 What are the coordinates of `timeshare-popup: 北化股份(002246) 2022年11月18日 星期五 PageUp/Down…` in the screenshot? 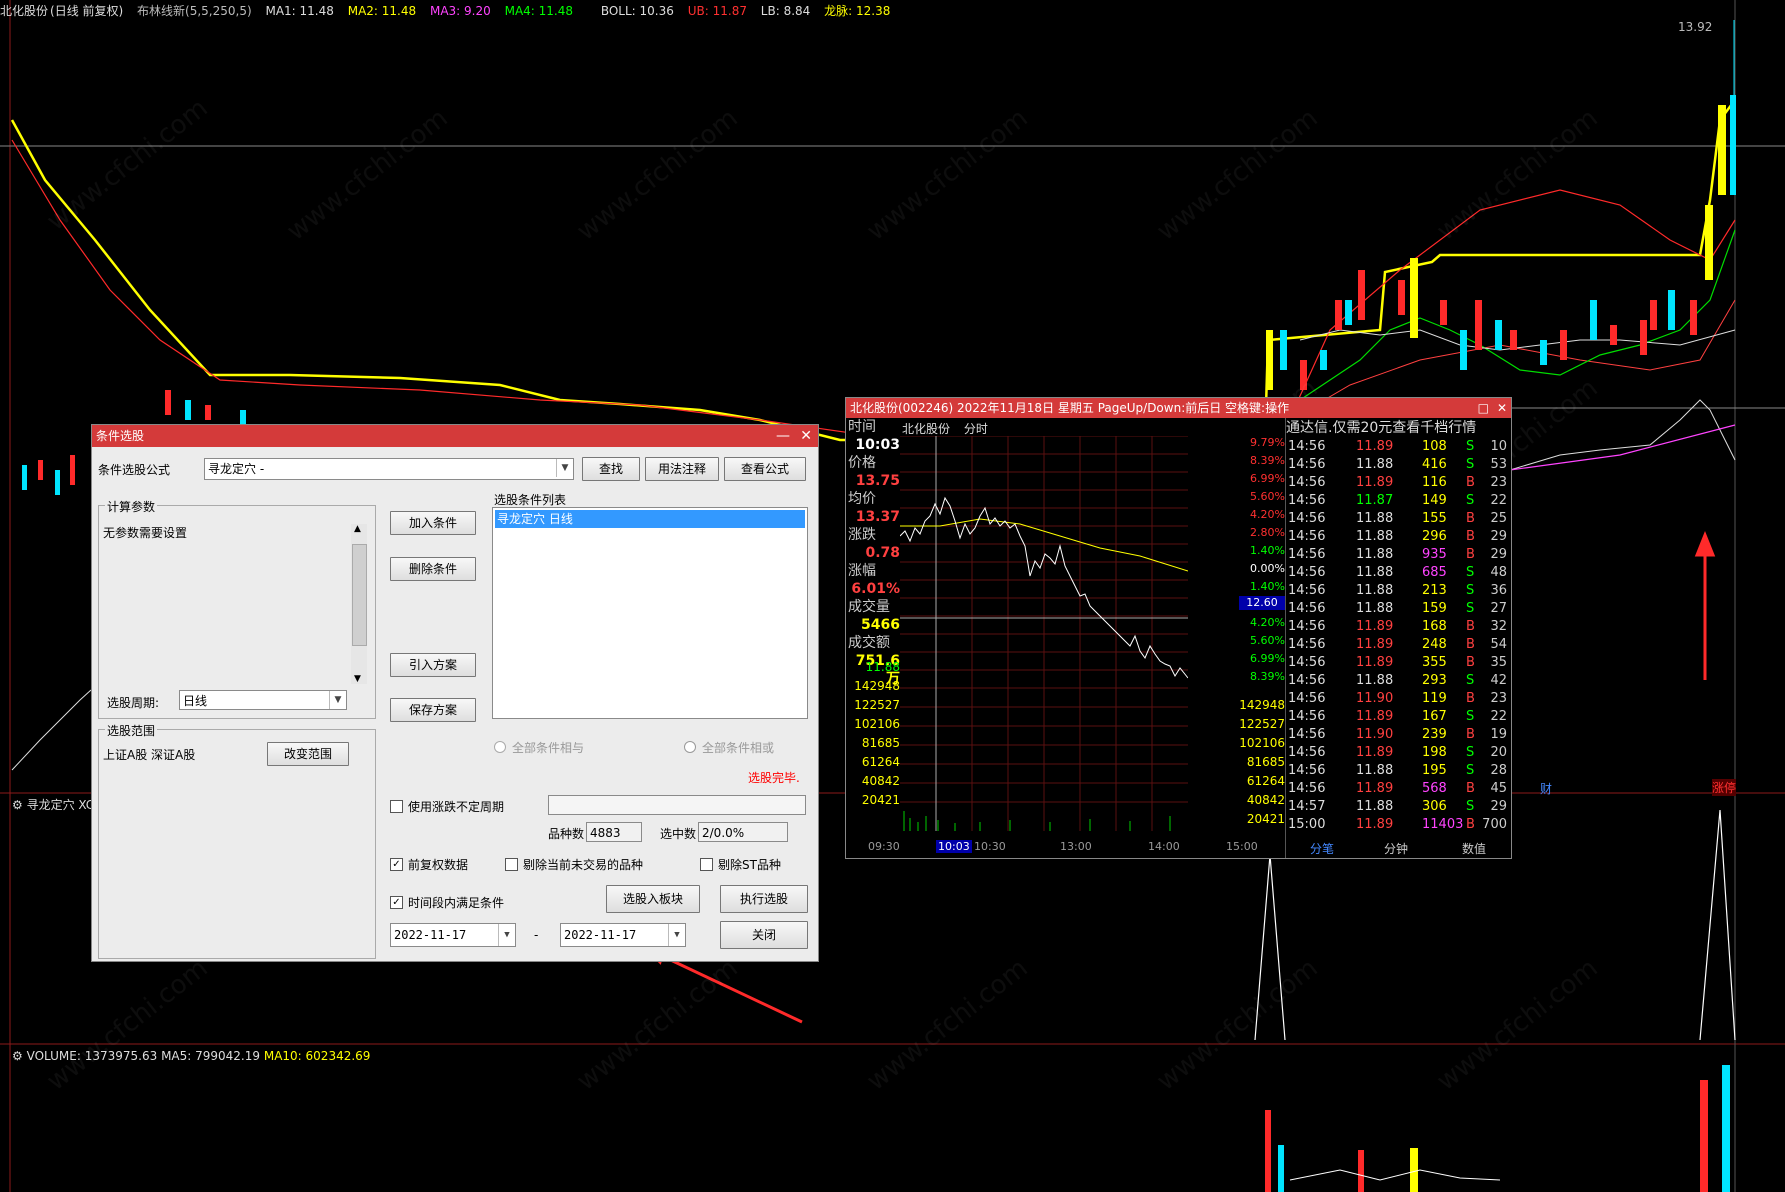 It's located at (1178, 628).